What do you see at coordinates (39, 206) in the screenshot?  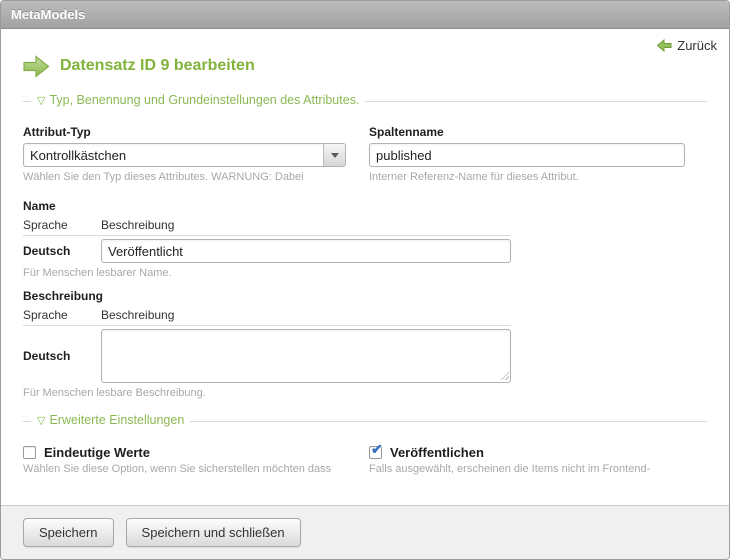 I see `name-group-label: Name` at bounding box center [39, 206].